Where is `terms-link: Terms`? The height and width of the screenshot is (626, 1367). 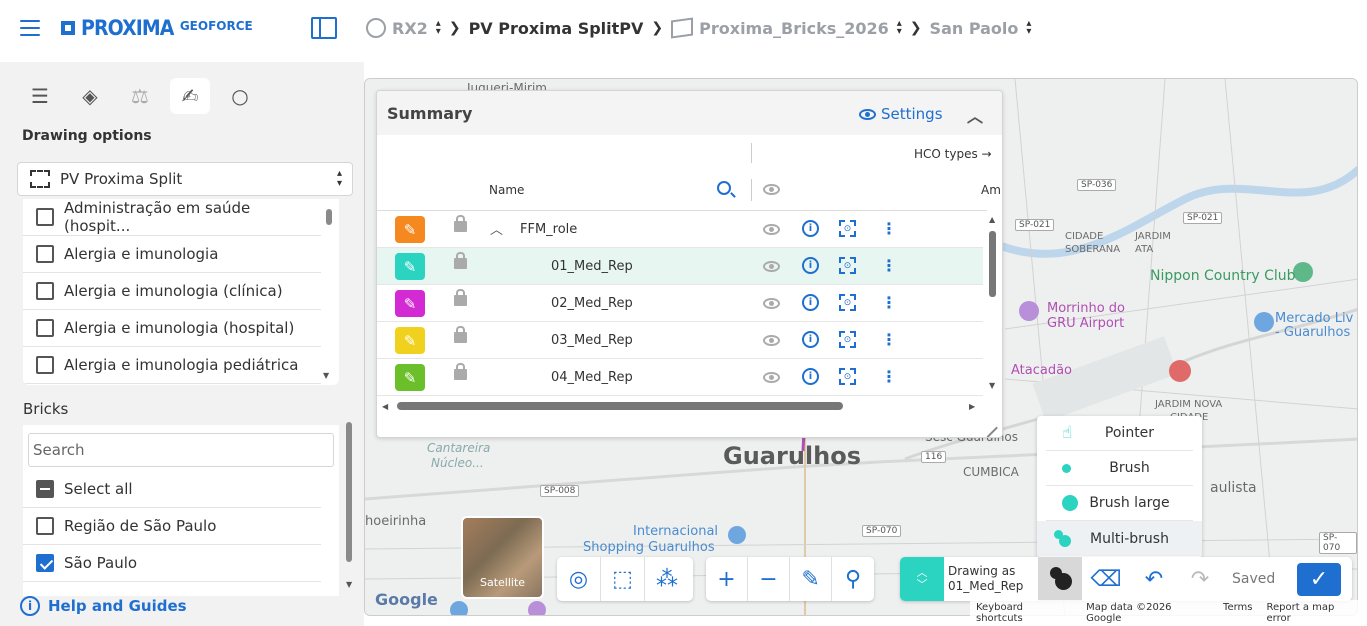
terms-link: Terms is located at coordinates (1237, 608).